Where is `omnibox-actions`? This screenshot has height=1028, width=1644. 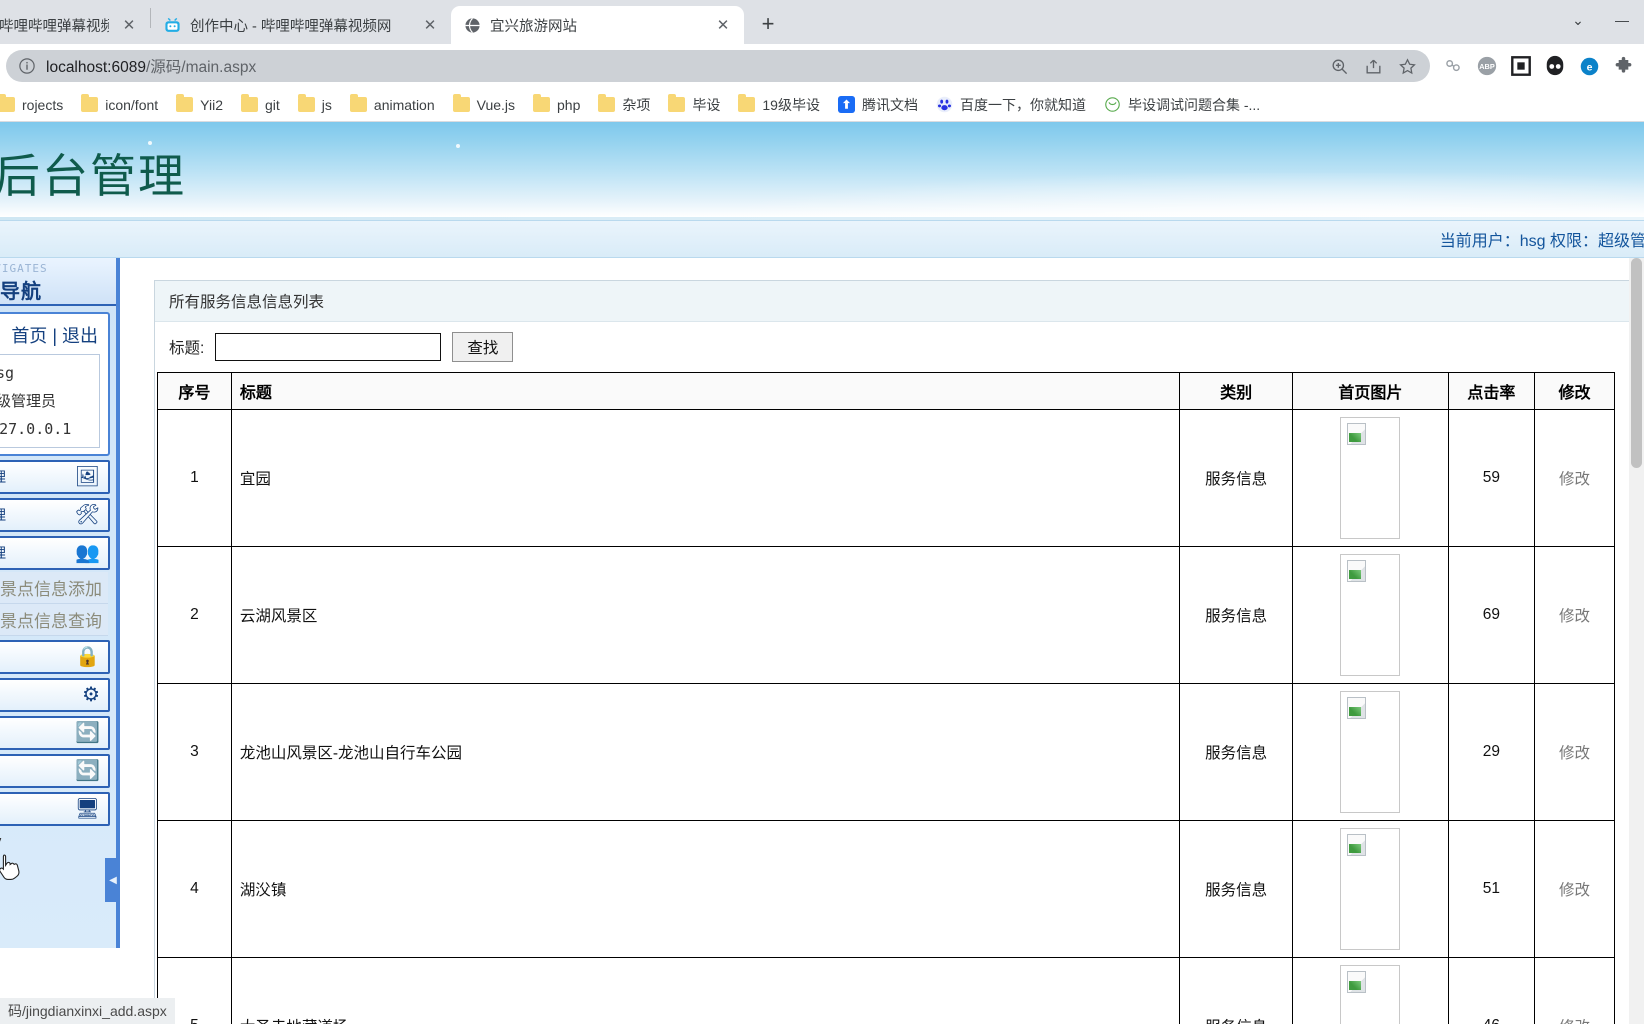 omnibox-actions is located at coordinates (1375, 66).